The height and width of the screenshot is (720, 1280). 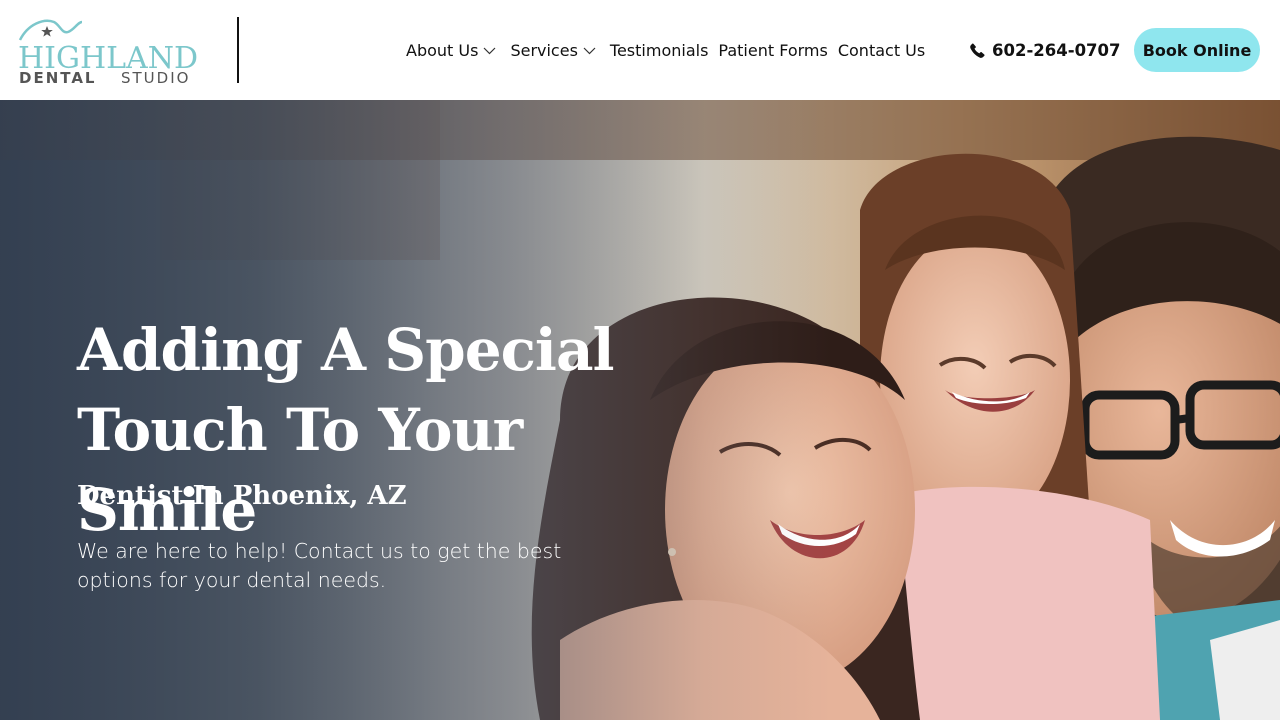 I want to click on phone-link: 602-264-0707, so click(x=1045, y=50).